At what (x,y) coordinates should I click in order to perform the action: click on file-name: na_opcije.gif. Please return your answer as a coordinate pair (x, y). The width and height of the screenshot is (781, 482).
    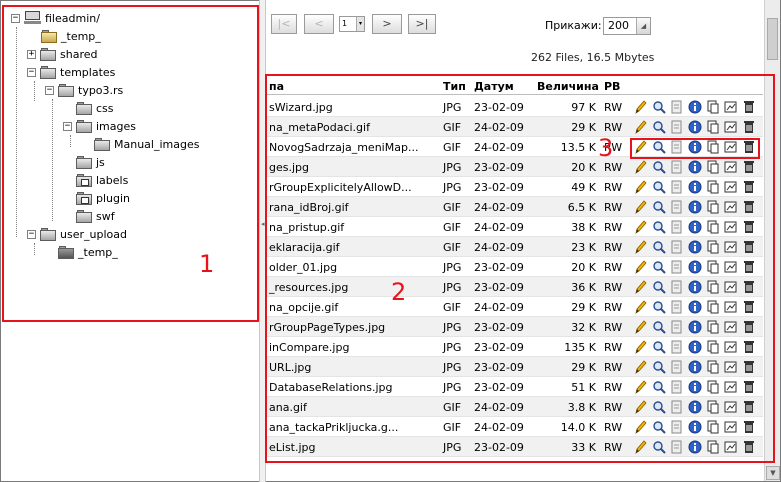
    Looking at the image, I should click on (303, 307).